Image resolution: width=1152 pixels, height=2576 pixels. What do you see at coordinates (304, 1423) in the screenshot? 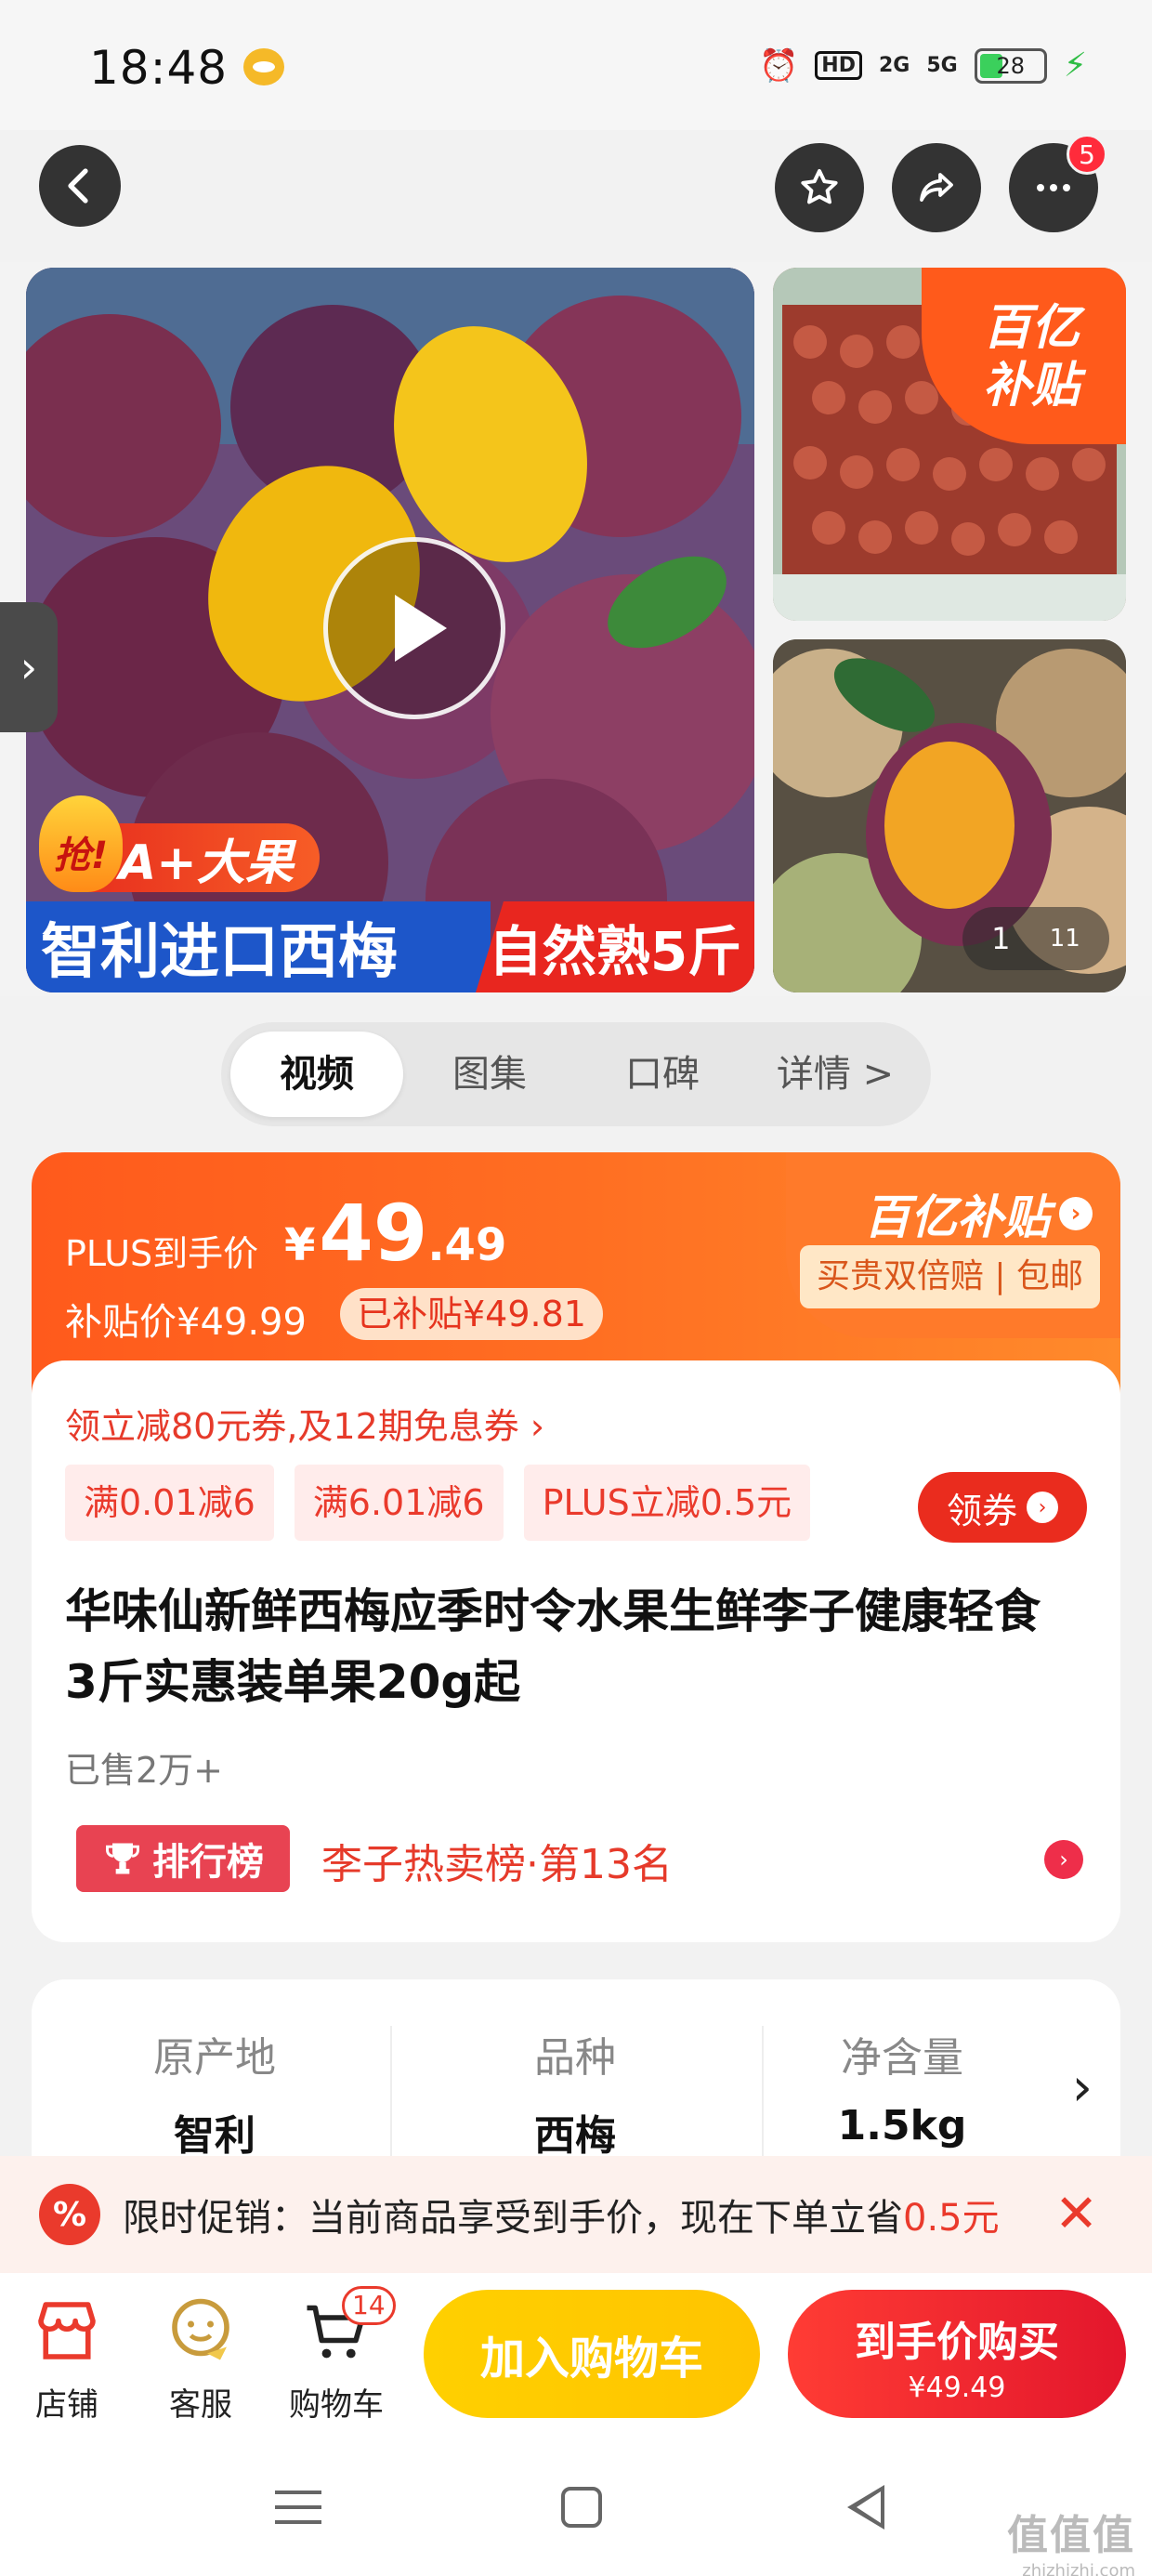
I see `coupon-summary-link: 领立减80元券,及12期免息券 ›` at bounding box center [304, 1423].